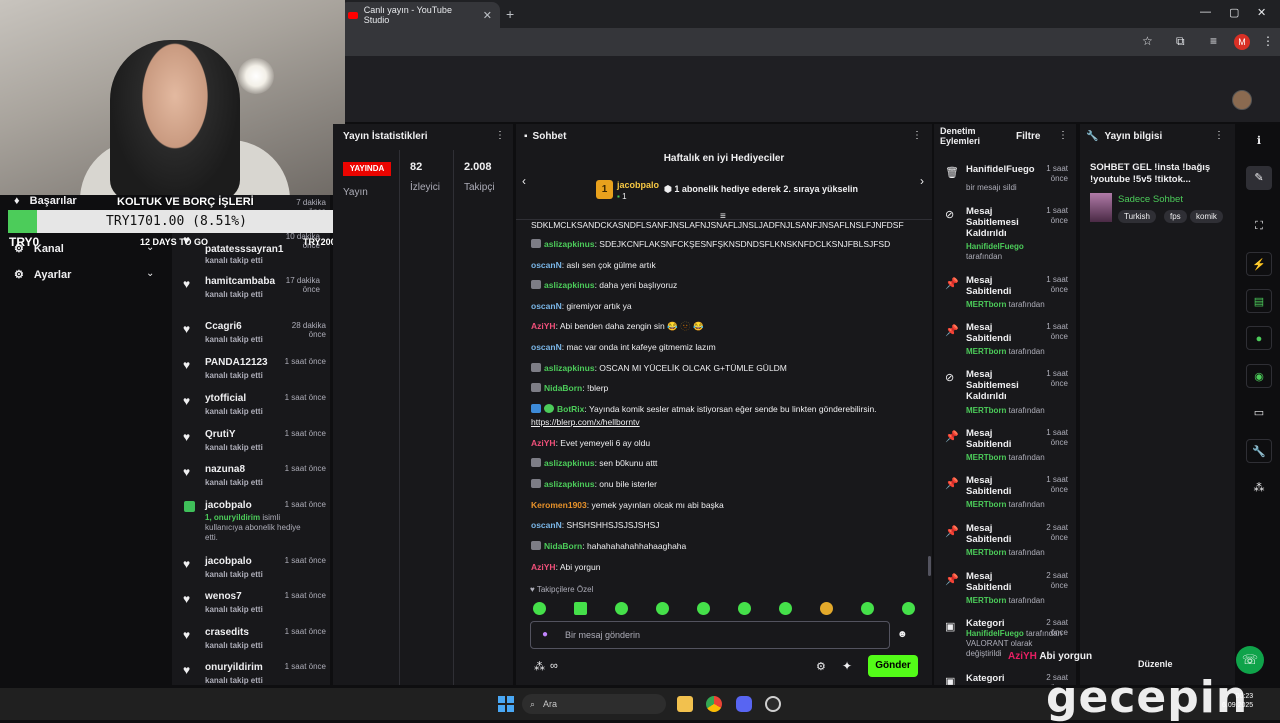 The height and width of the screenshot is (723, 1280). What do you see at coordinates (1259, 226) in the screenshot?
I see `fullscreen-icon: ⛶` at bounding box center [1259, 226].